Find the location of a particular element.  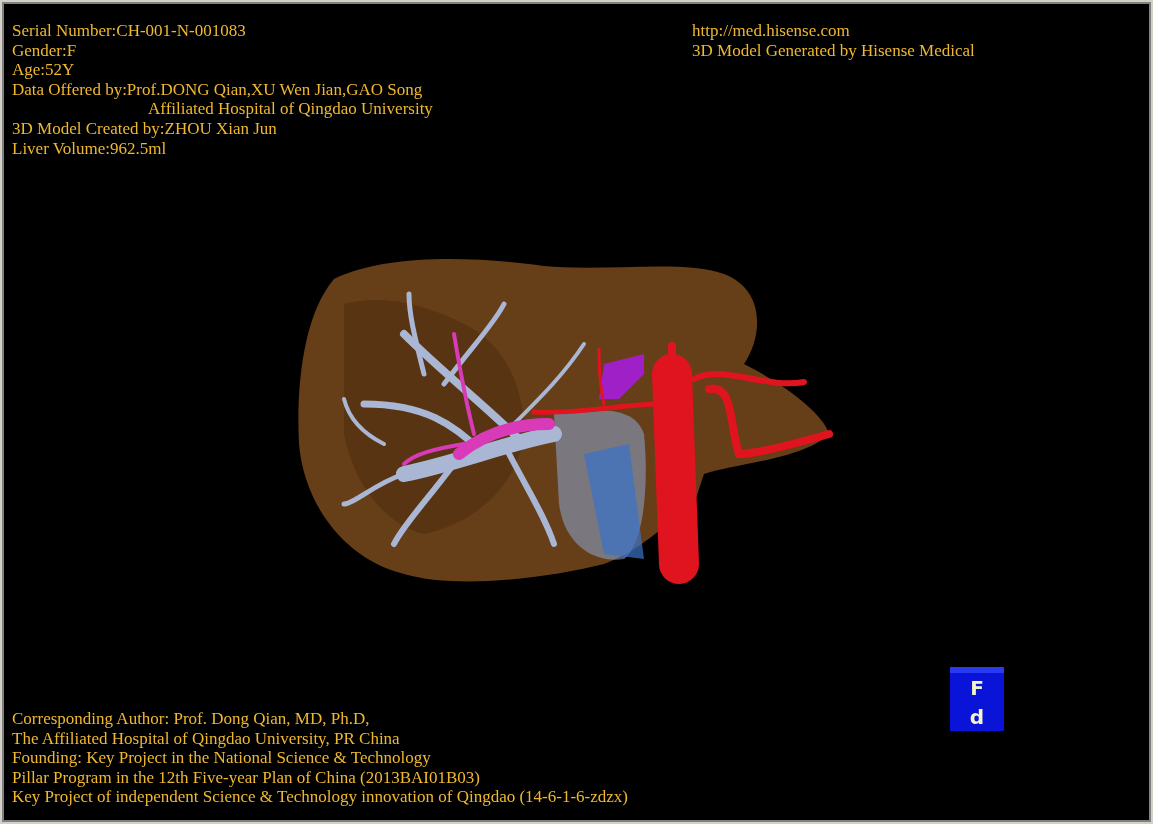

info-text: Founding: Key Project in the National Science & Technology is located at coordinates (222, 758).